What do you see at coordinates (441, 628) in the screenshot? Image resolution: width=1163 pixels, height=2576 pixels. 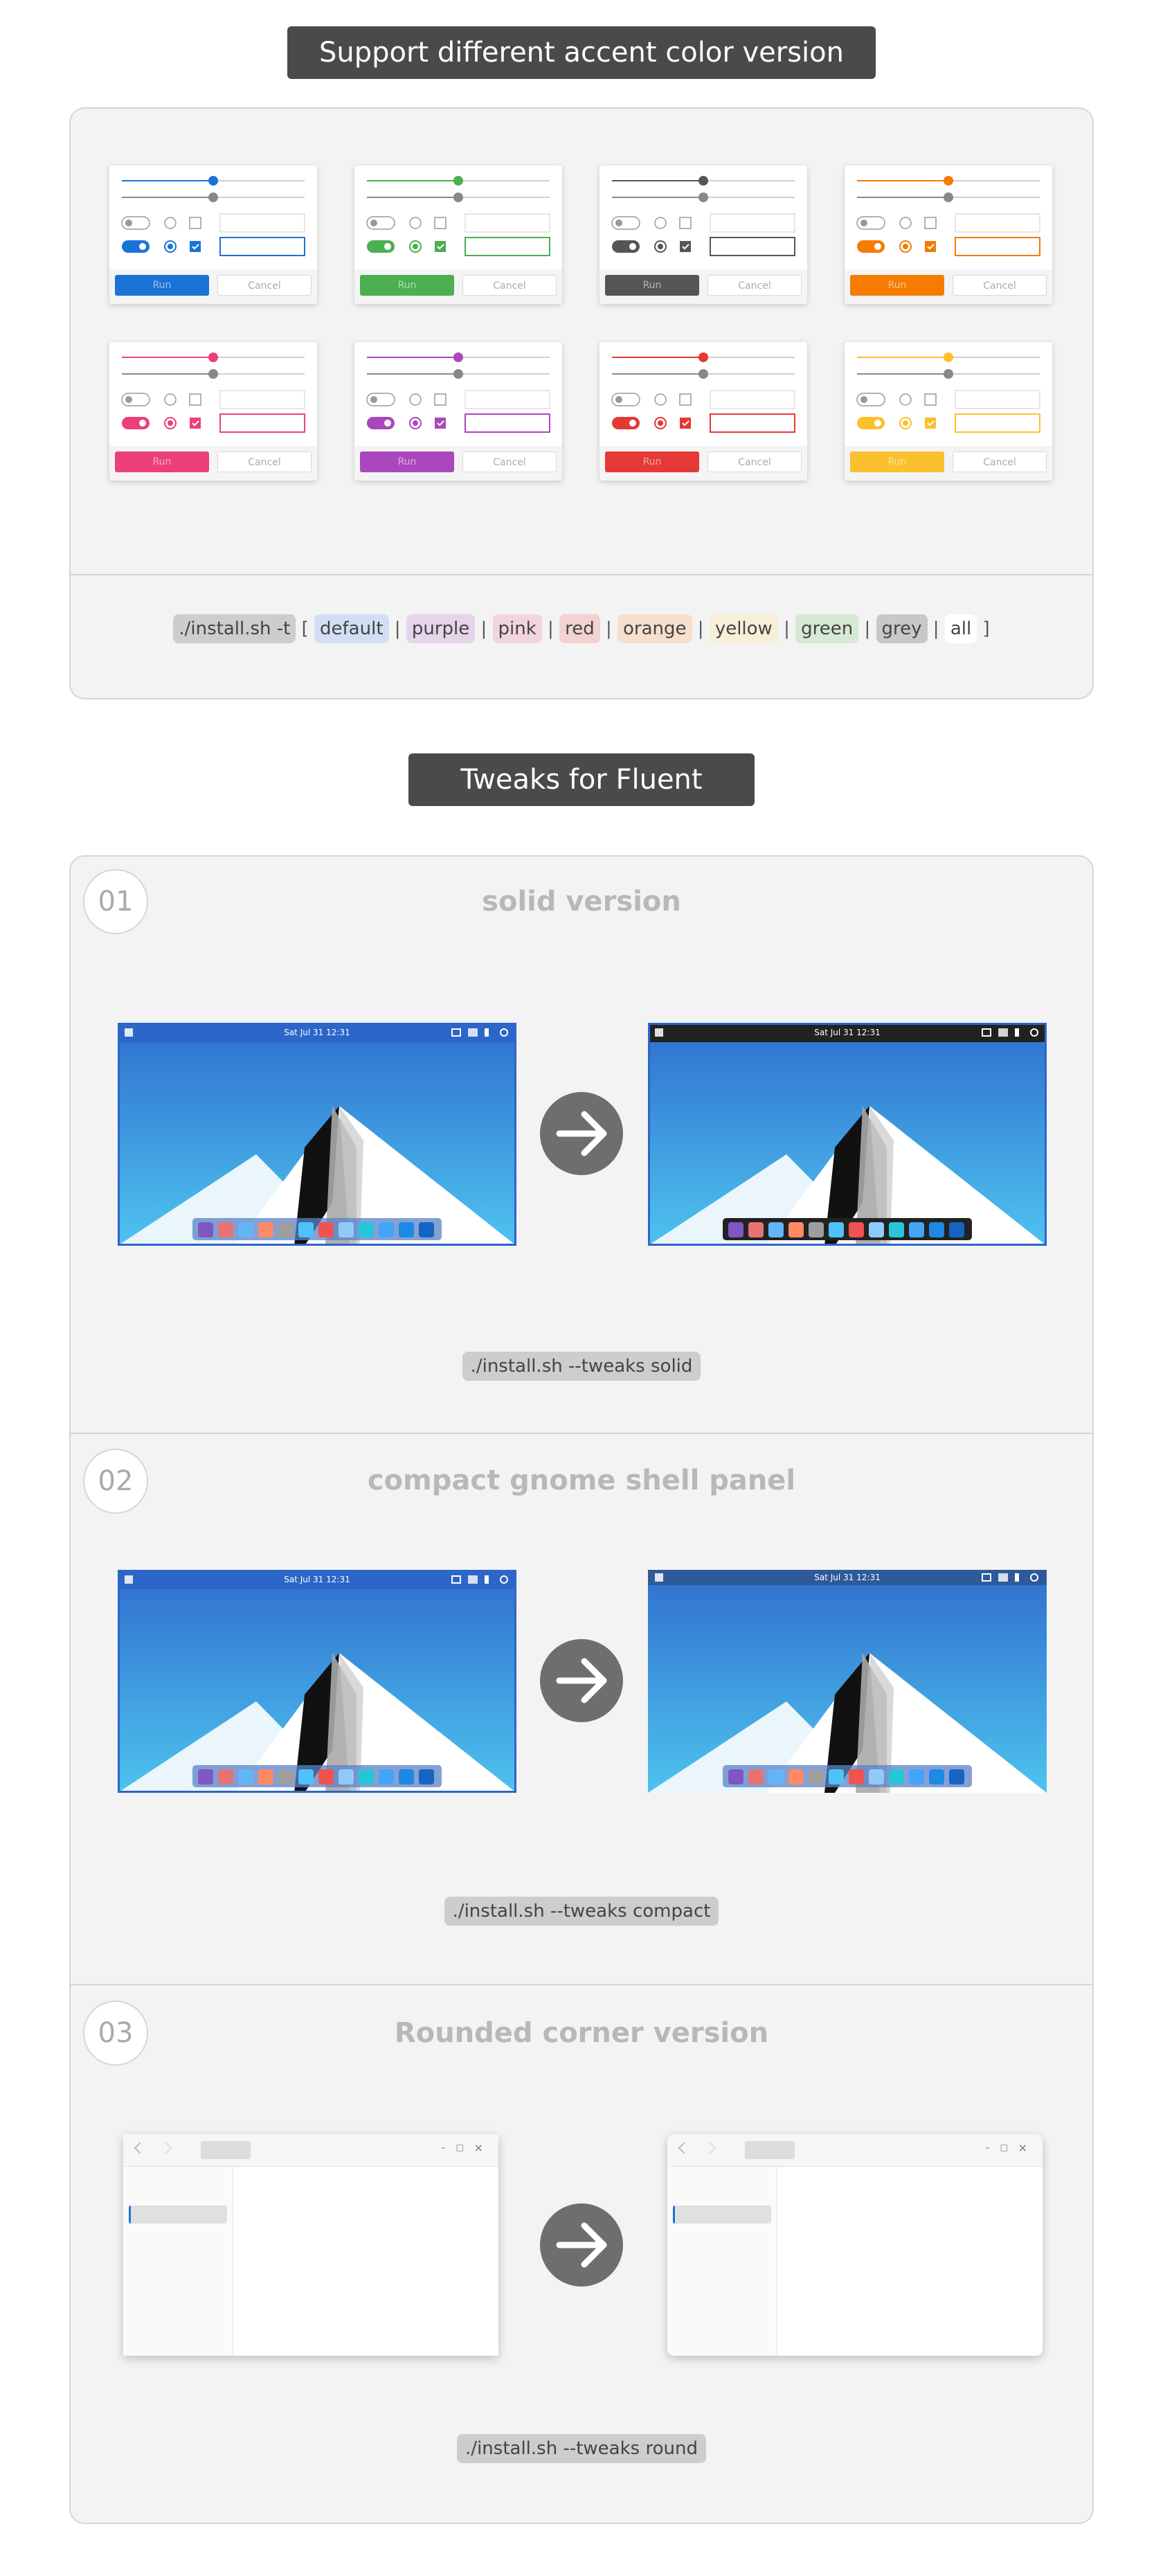 I see `option-purple: purple` at bounding box center [441, 628].